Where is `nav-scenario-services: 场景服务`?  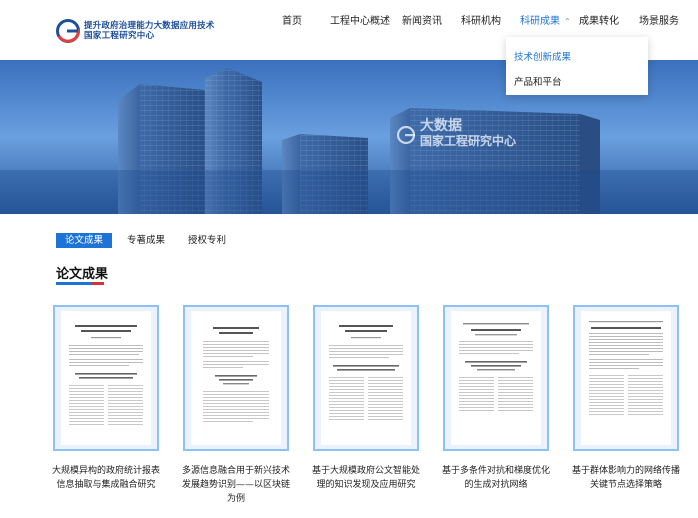
nav-scenario-services: 场景服务 is located at coordinates (659, 19).